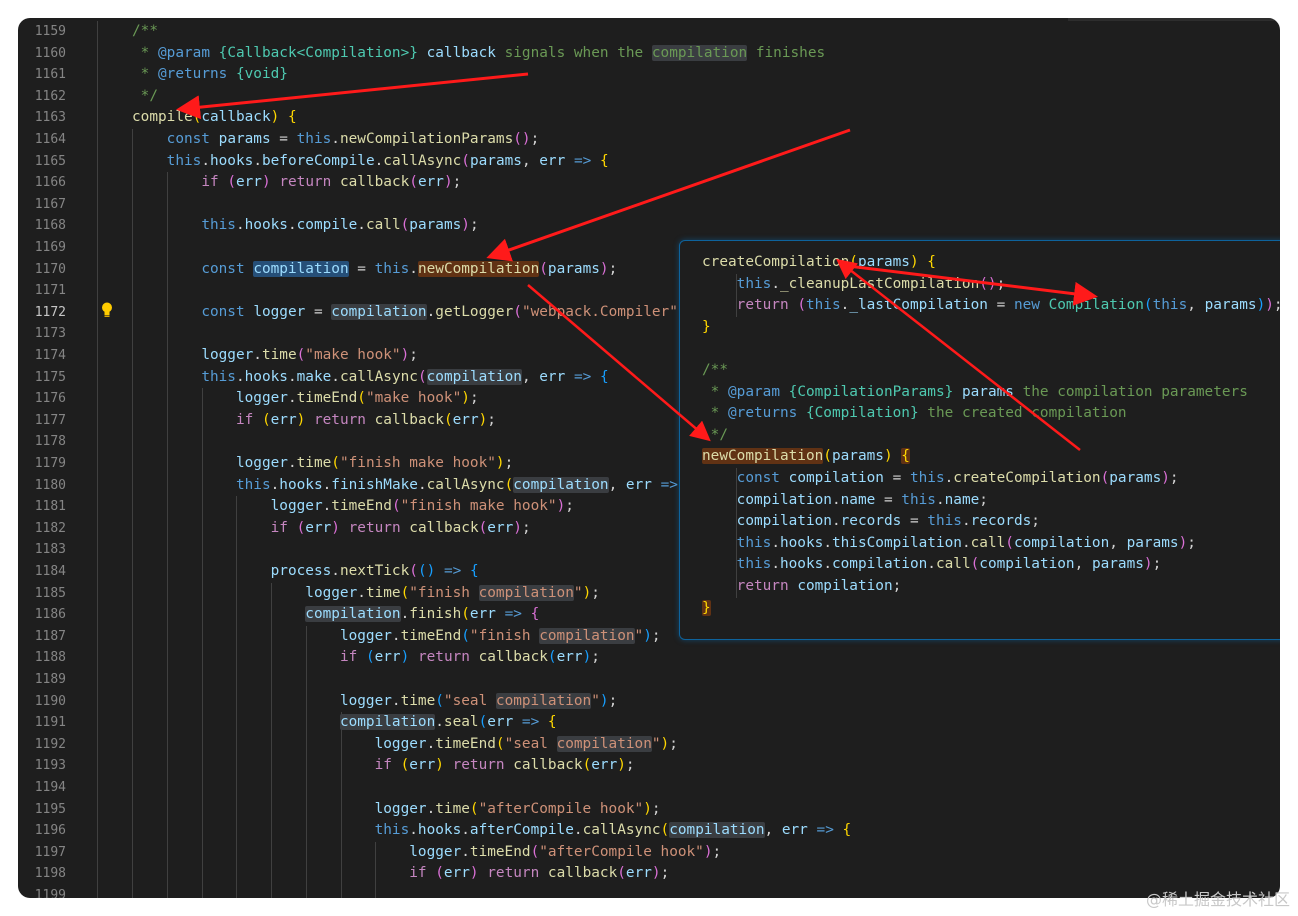 The height and width of the screenshot is (916, 1298). I want to click on code-line: logger.time("make hook");, so click(275, 356).